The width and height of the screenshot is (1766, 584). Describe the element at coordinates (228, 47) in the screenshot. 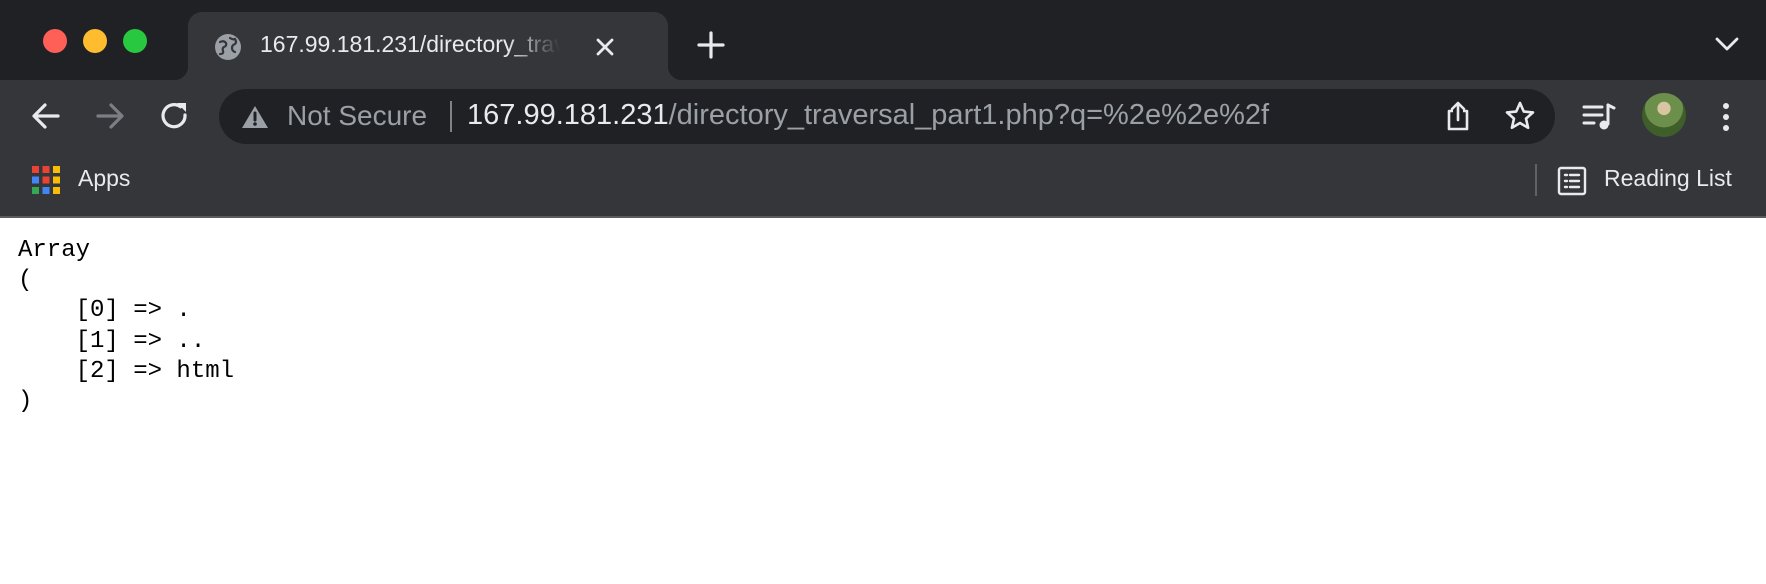

I see `globe-icon` at that location.